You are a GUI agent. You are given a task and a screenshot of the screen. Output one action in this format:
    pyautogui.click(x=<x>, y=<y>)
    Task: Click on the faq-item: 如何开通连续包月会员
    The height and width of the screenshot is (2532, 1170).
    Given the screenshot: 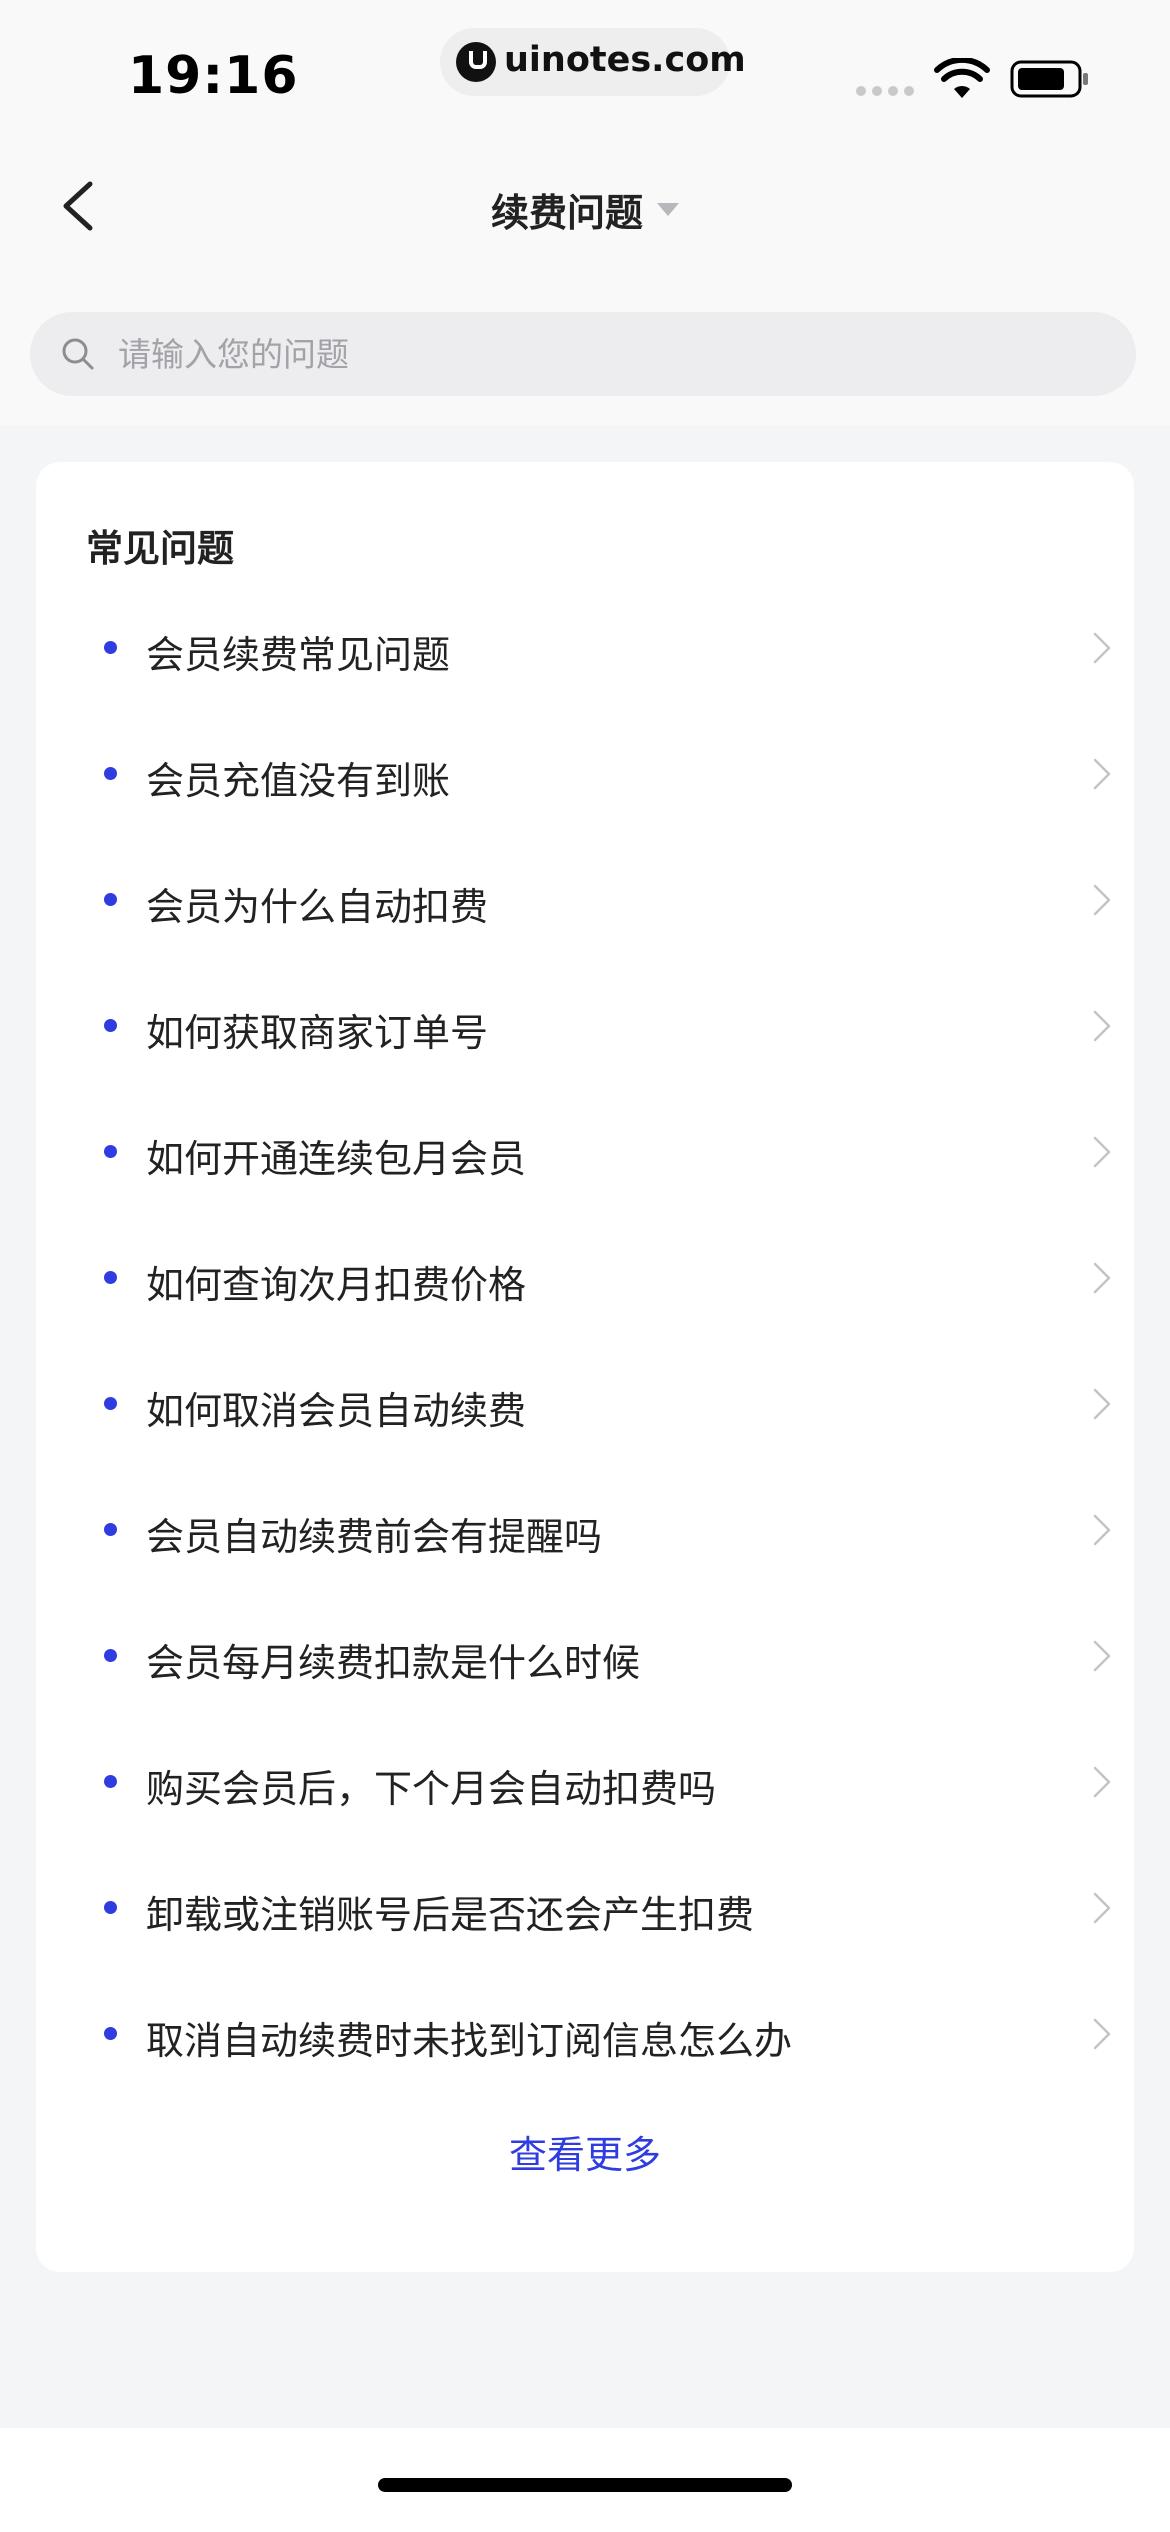 What is the action you would take?
    pyautogui.click(x=585, y=1151)
    